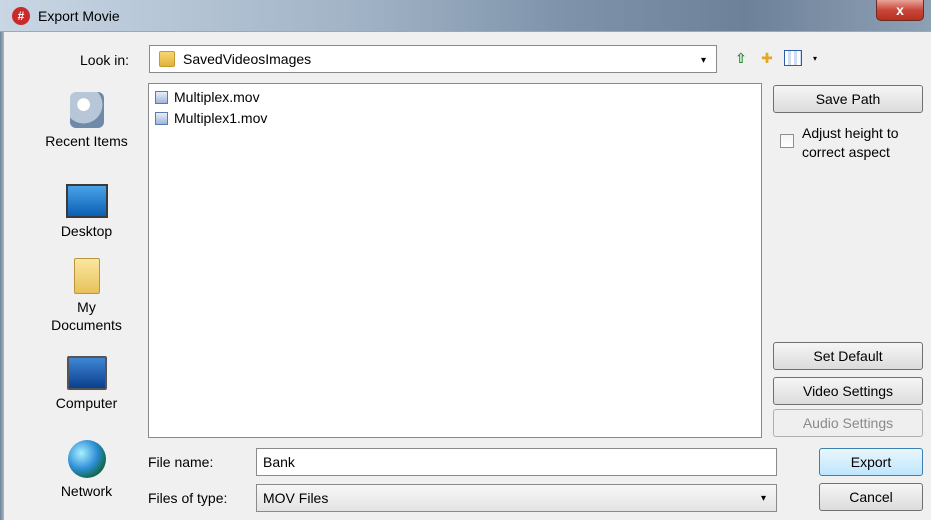 This screenshot has width=931, height=520. What do you see at coordinates (86, 276) in the screenshot?
I see `my-documents-icon` at bounding box center [86, 276].